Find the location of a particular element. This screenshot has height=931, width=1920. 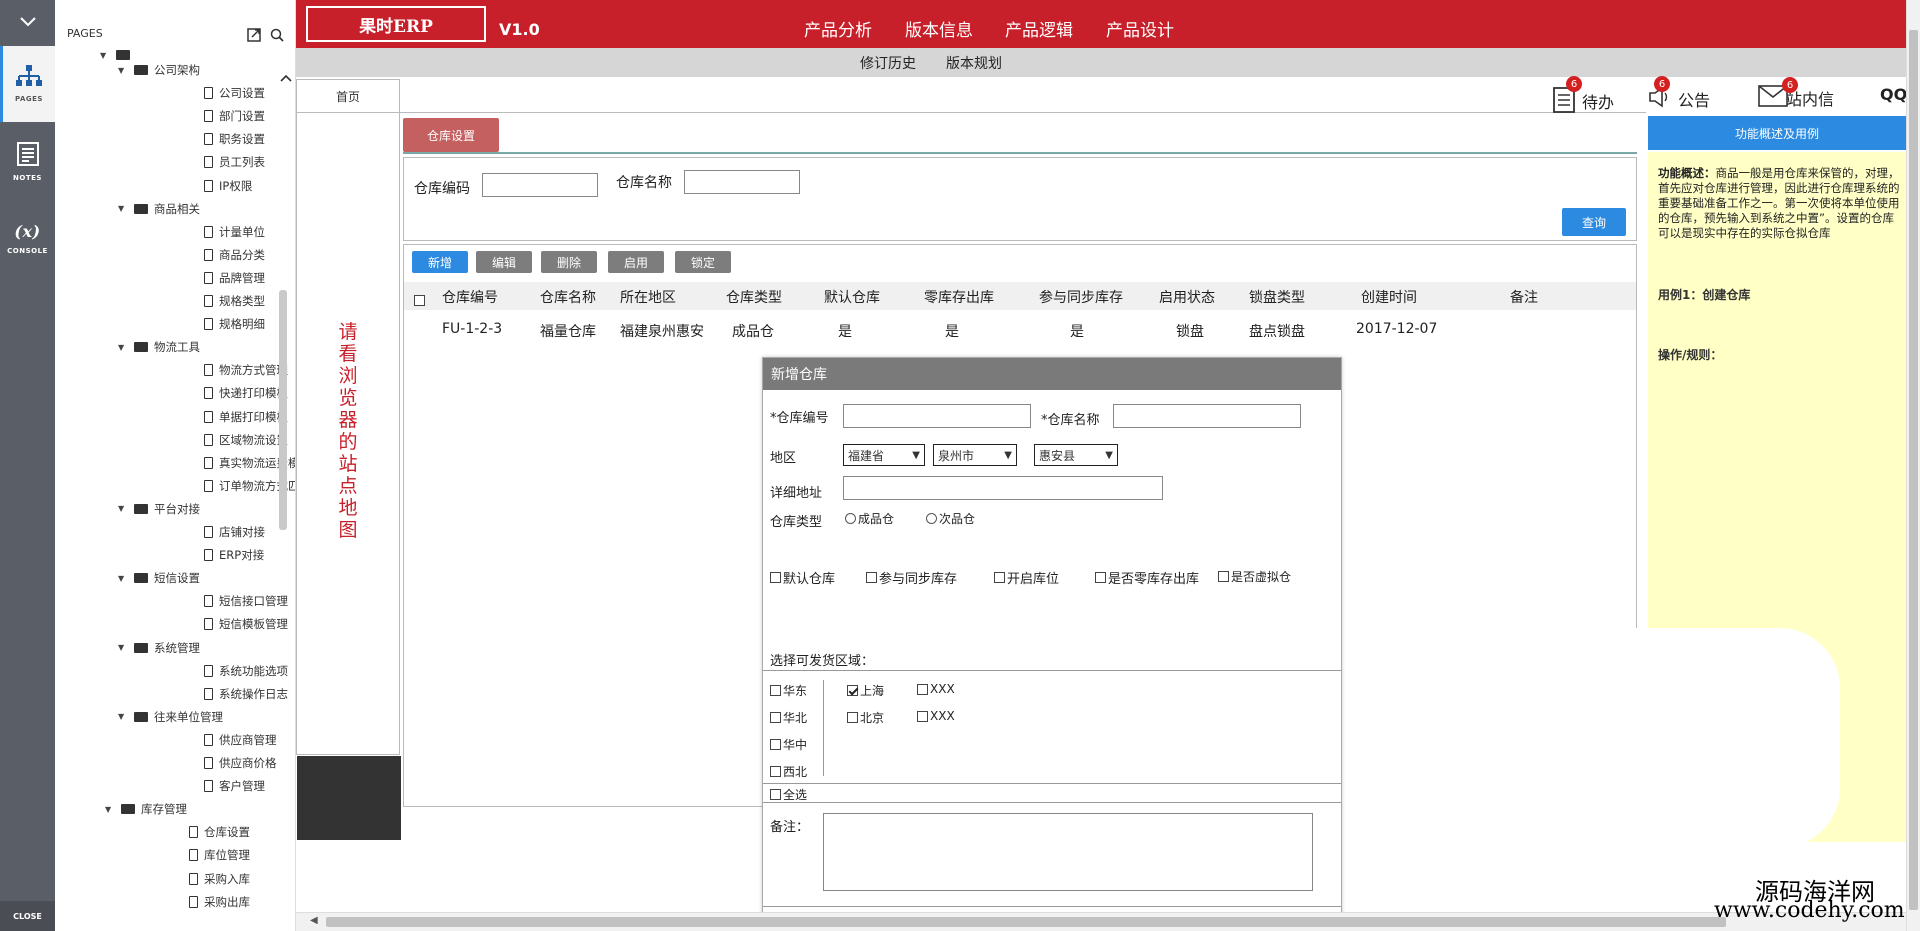

help-header-button: 功能概述及用例 is located at coordinates (1777, 133).